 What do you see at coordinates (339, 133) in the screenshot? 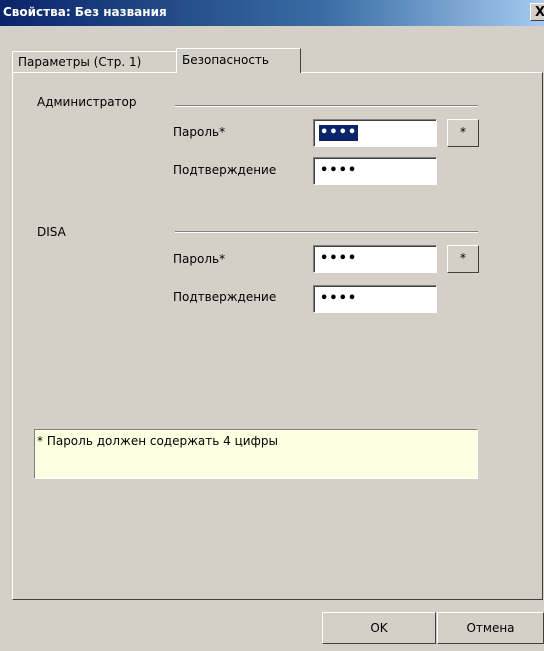
I see `admin-password-value: ••••` at bounding box center [339, 133].